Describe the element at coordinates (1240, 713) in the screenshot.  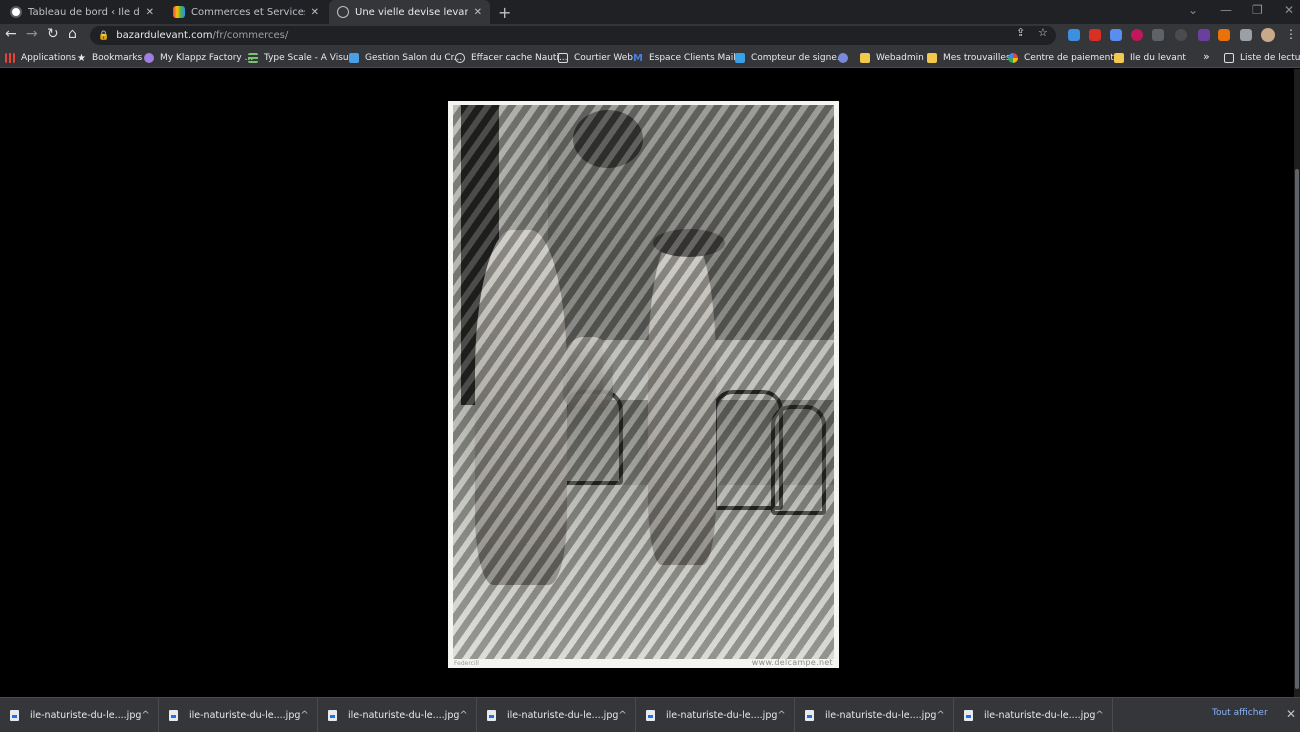
I see `show-all-downloads-link: Tout afficher` at that location.